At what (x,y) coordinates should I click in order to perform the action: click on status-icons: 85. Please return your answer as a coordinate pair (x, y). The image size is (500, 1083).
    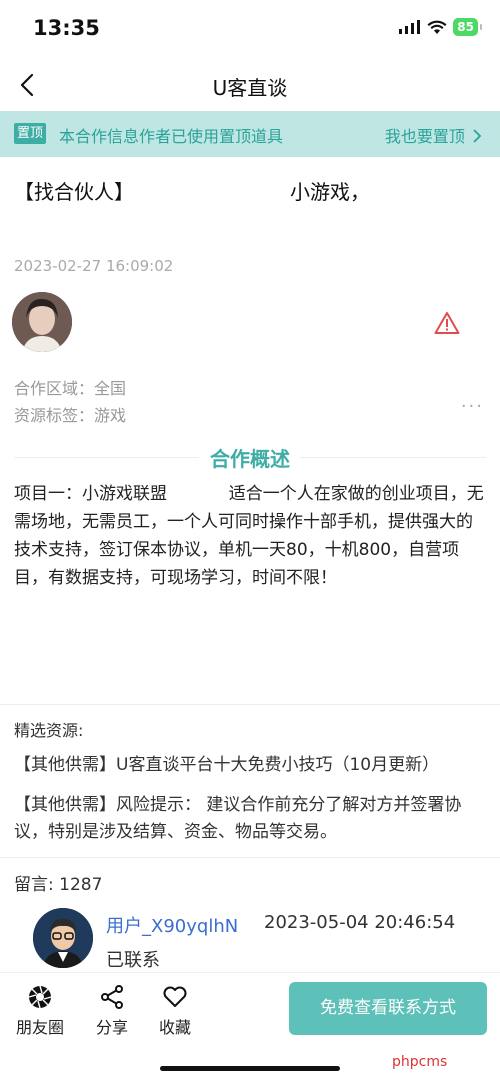
    Looking at the image, I should click on (440, 27).